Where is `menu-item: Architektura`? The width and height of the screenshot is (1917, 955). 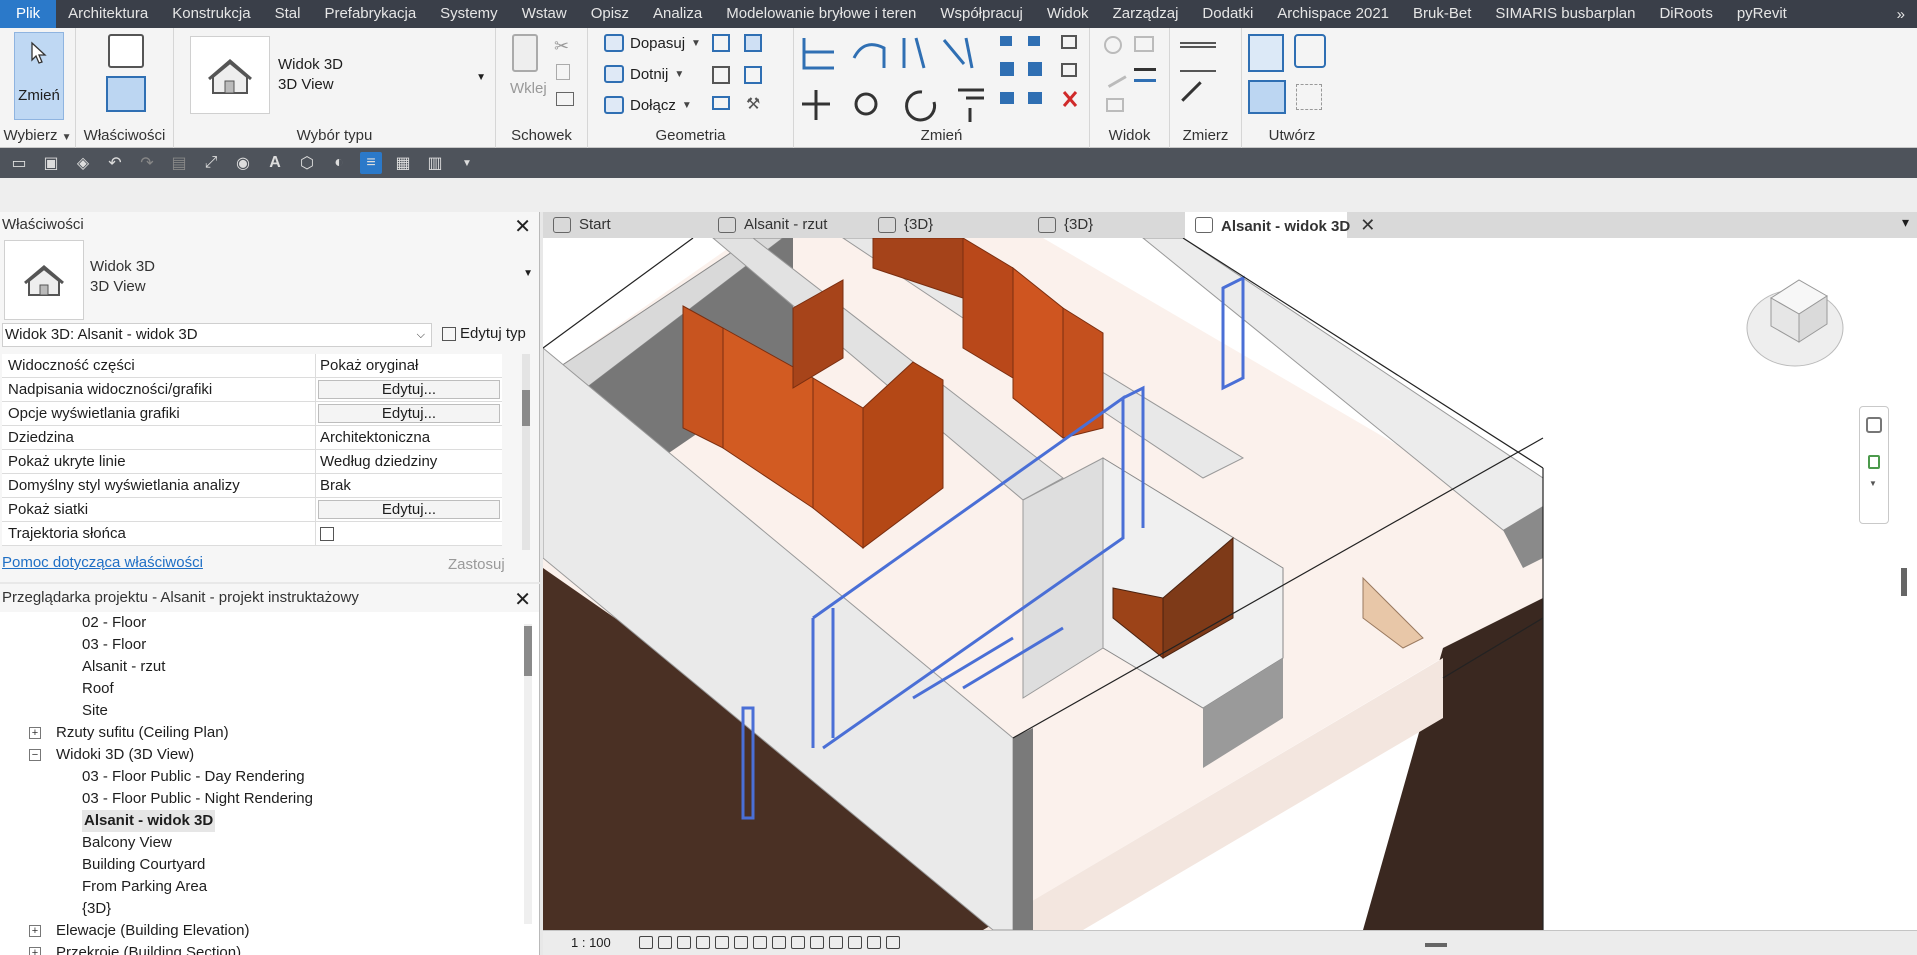 menu-item: Architektura is located at coordinates (108, 14).